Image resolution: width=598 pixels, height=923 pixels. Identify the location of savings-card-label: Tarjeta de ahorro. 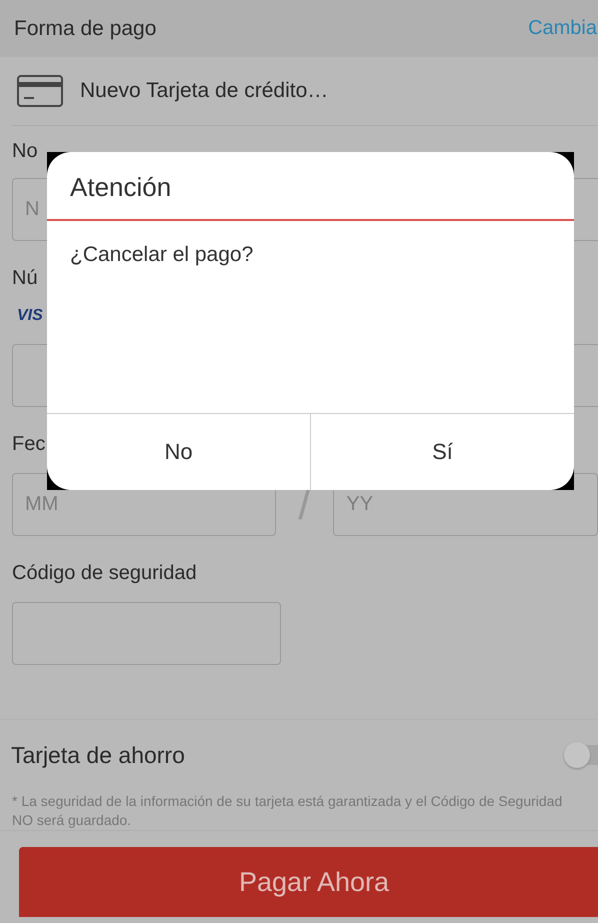
(98, 755).